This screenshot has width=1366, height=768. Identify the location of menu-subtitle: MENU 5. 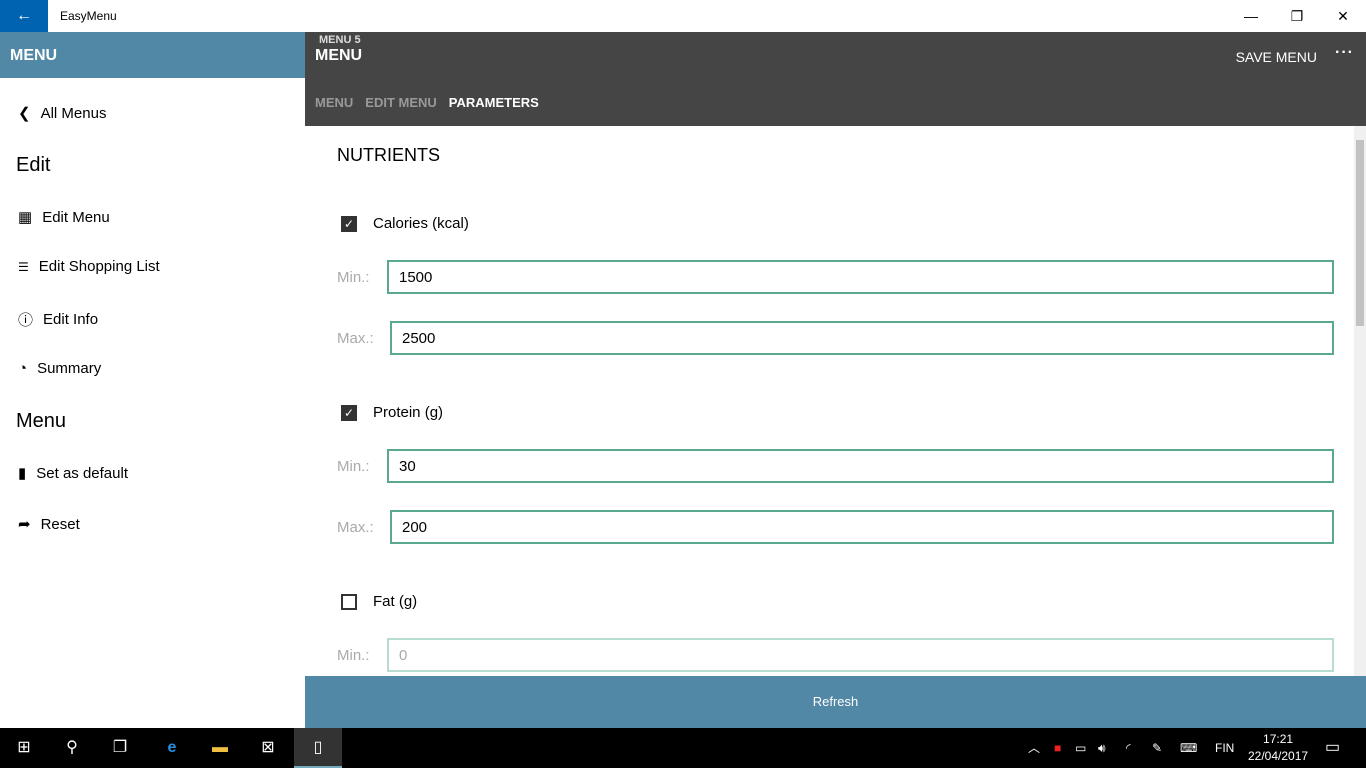
(340, 40).